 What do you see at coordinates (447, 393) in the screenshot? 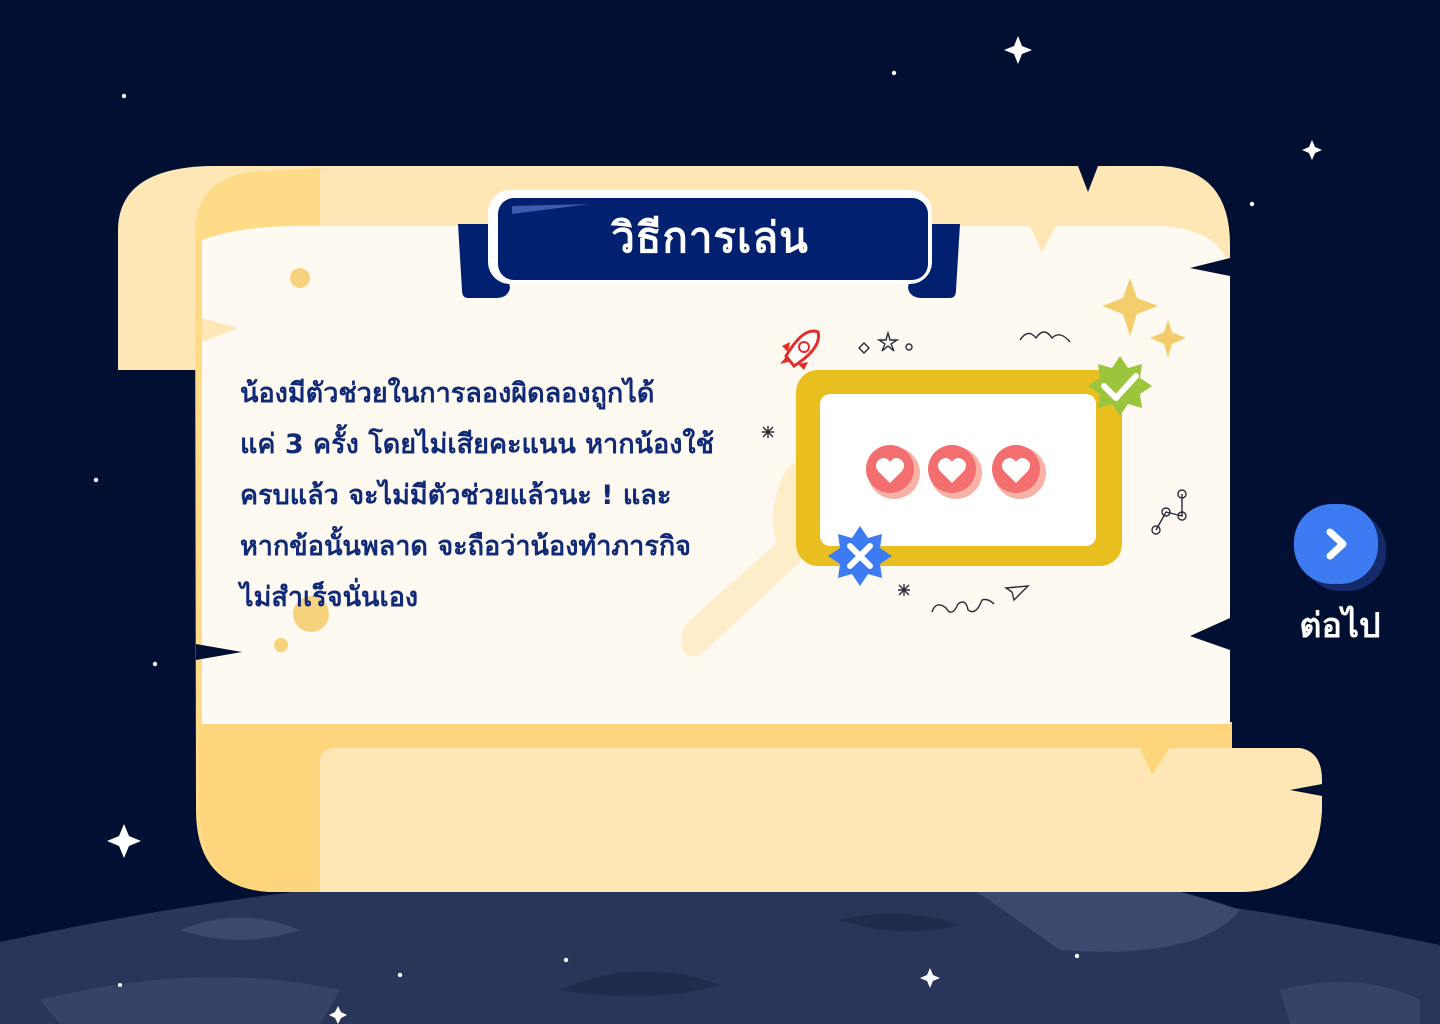
I see `instructions-line: น้องมีตัวช่วยในการลองผิดลองถูกได้` at bounding box center [447, 393].